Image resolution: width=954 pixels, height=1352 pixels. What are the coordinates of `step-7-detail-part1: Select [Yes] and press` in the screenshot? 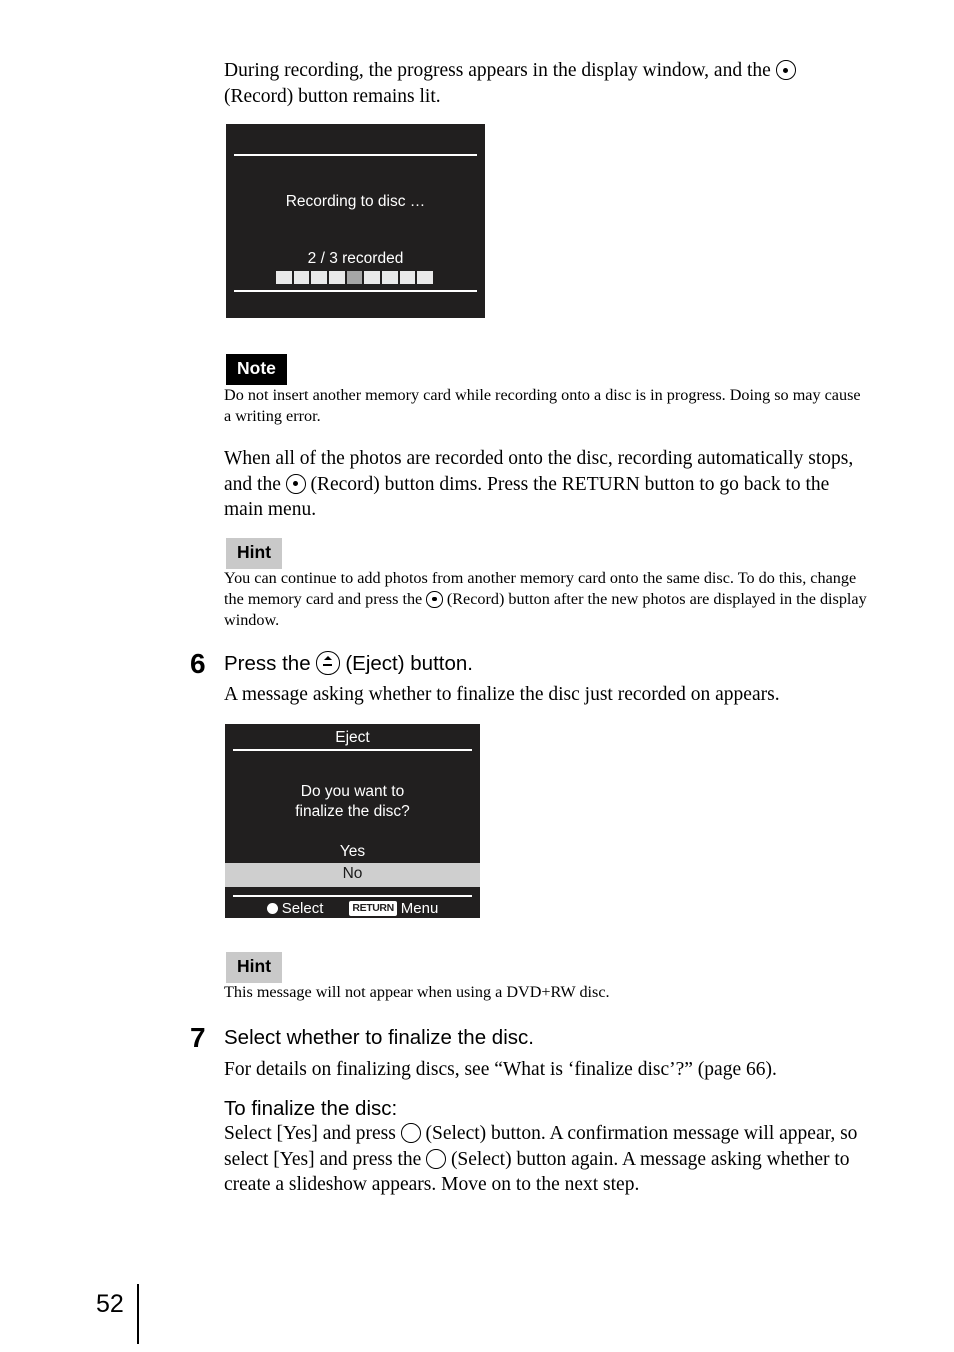 It's located at (312, 1133).